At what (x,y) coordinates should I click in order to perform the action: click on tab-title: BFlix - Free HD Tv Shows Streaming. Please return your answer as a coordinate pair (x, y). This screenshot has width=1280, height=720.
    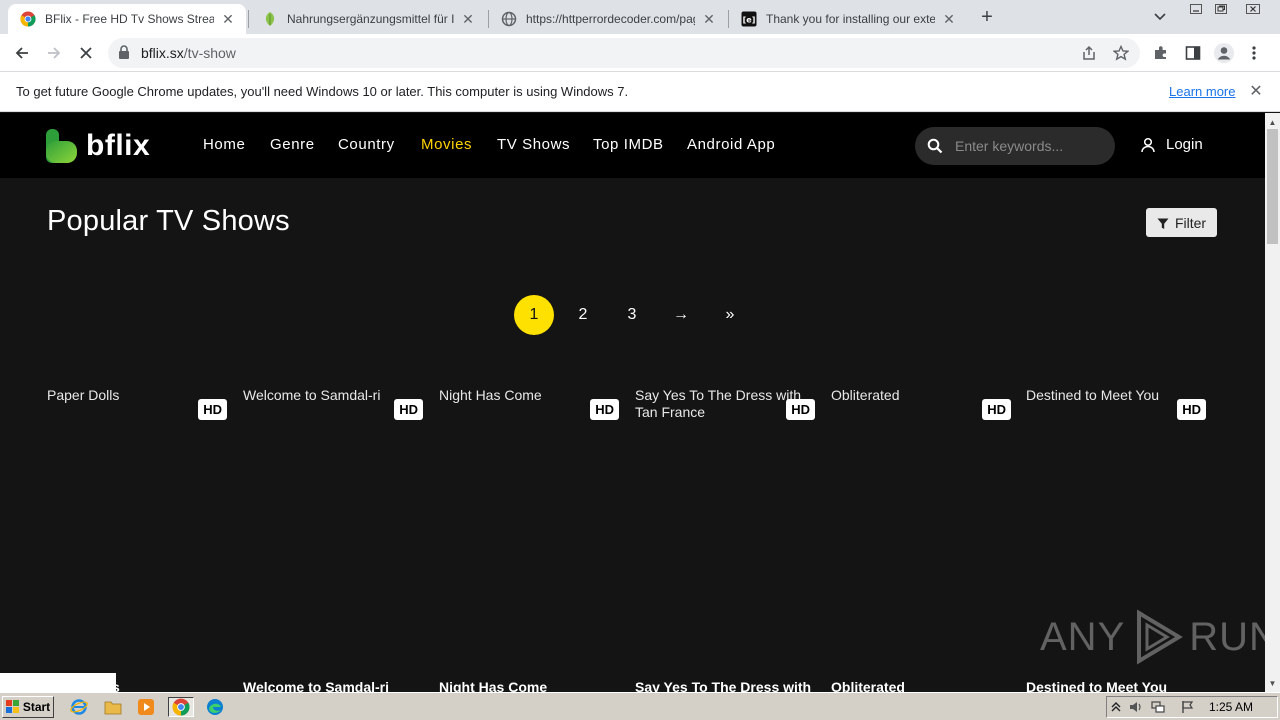
    Looking at the image, I should click on (129, 19).